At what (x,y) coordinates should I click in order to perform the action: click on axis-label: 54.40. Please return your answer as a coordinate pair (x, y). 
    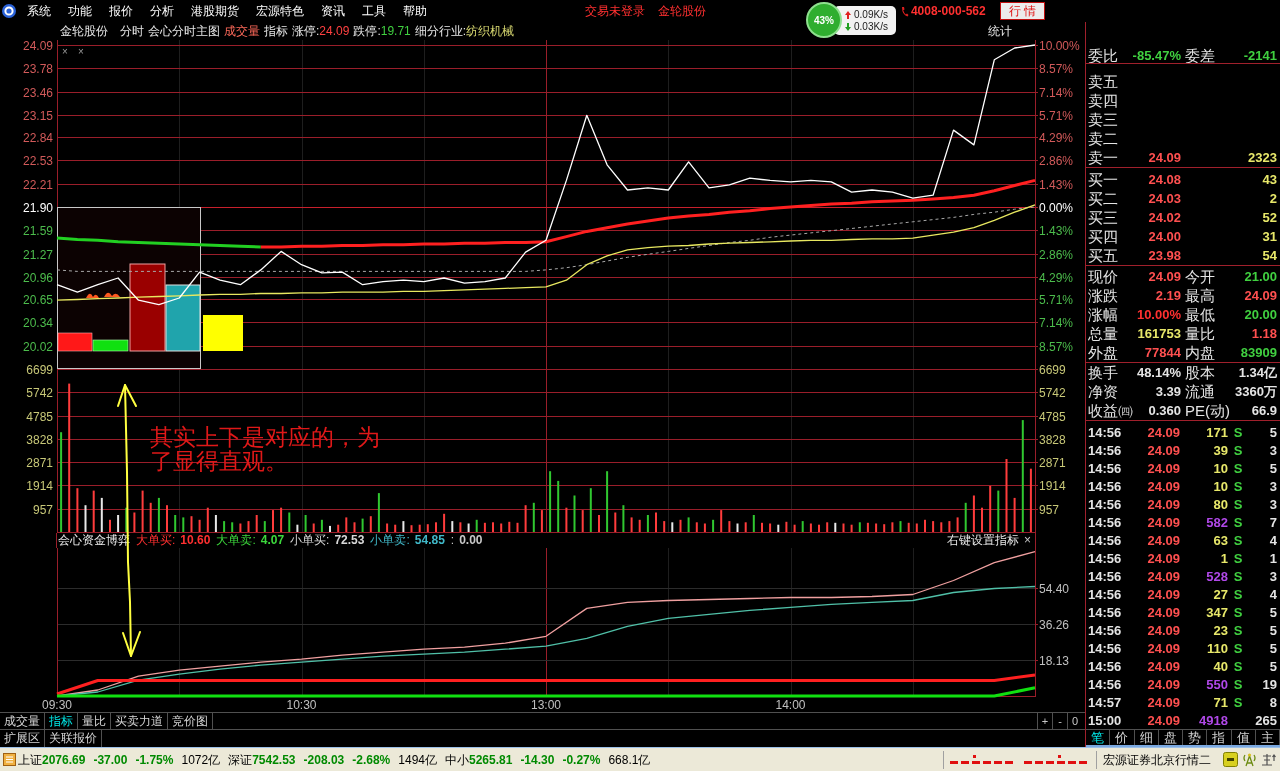
    Looking at the image, I should click on (1054, 588).